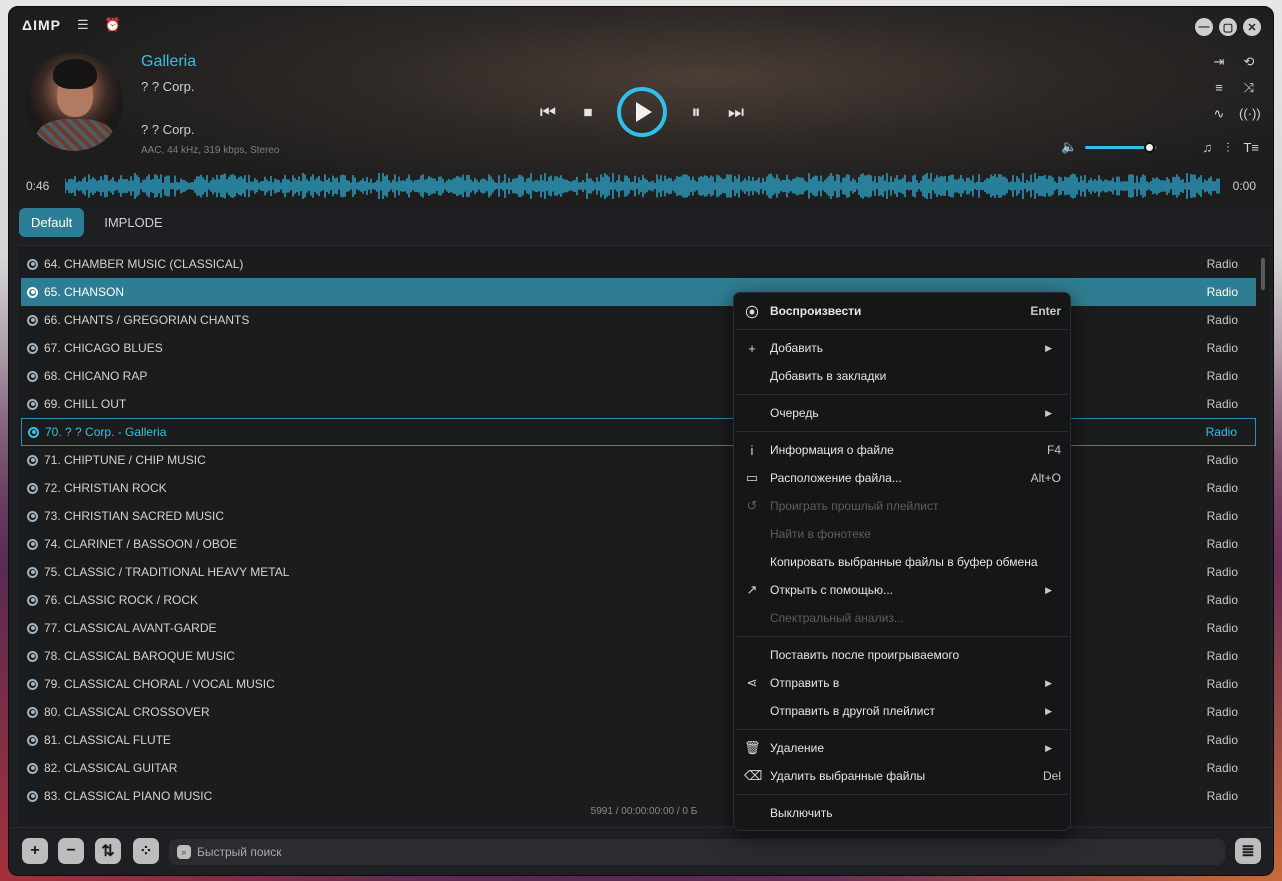 The width and height of the screenshot is (1282, 881). What do you see at coordinates (752, 348) in the screenshot?
I see `plus-icon: +` at bounding box center [752, 348].